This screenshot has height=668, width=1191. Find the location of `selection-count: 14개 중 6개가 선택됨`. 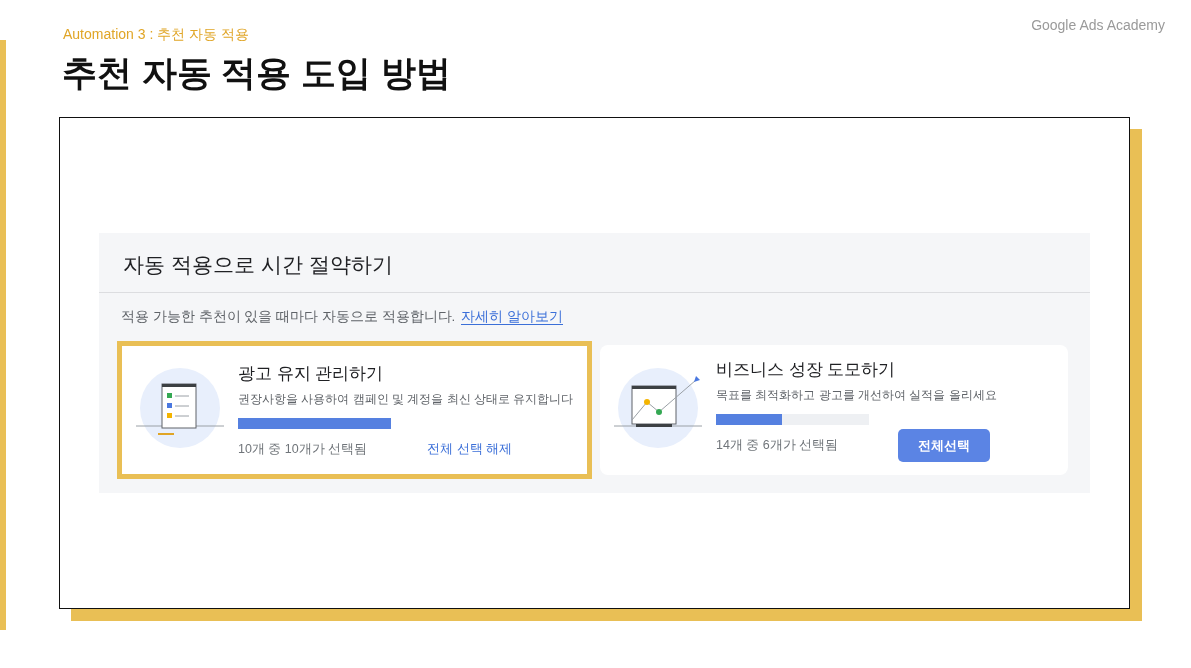

selection-count: 14개 중 6개가 선택됨 is located at coordinates (777, 446).